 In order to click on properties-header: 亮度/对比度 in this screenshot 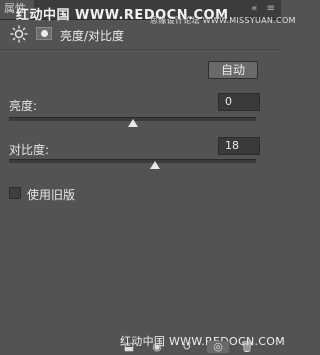, I will do `click(140, 33)`.